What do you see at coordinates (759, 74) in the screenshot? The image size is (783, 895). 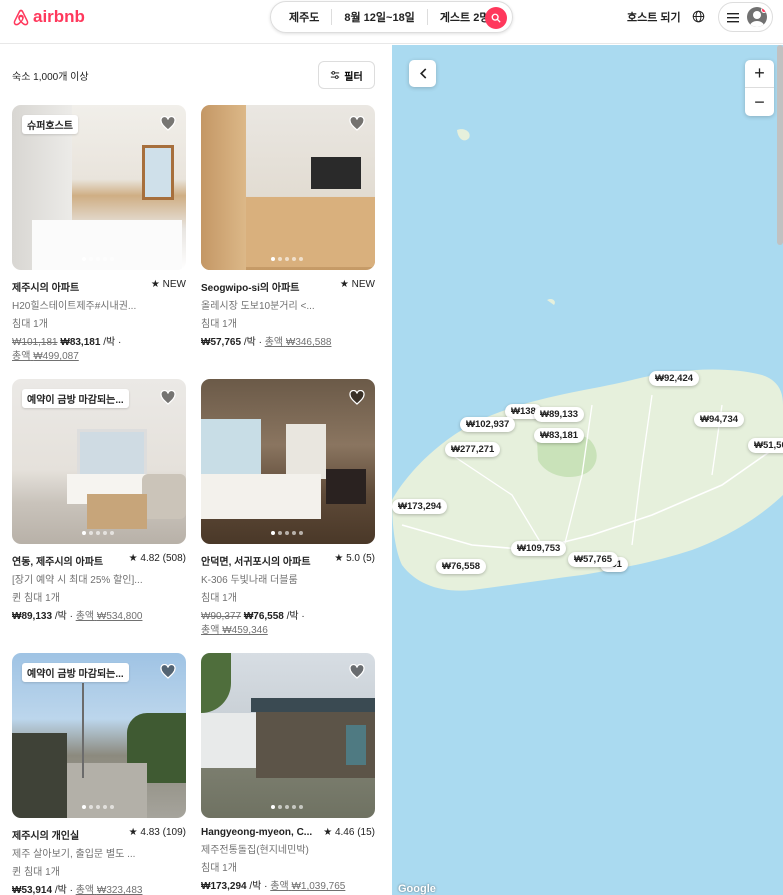 I see `zoom-in-button: +` at bounding box center [759, 74].